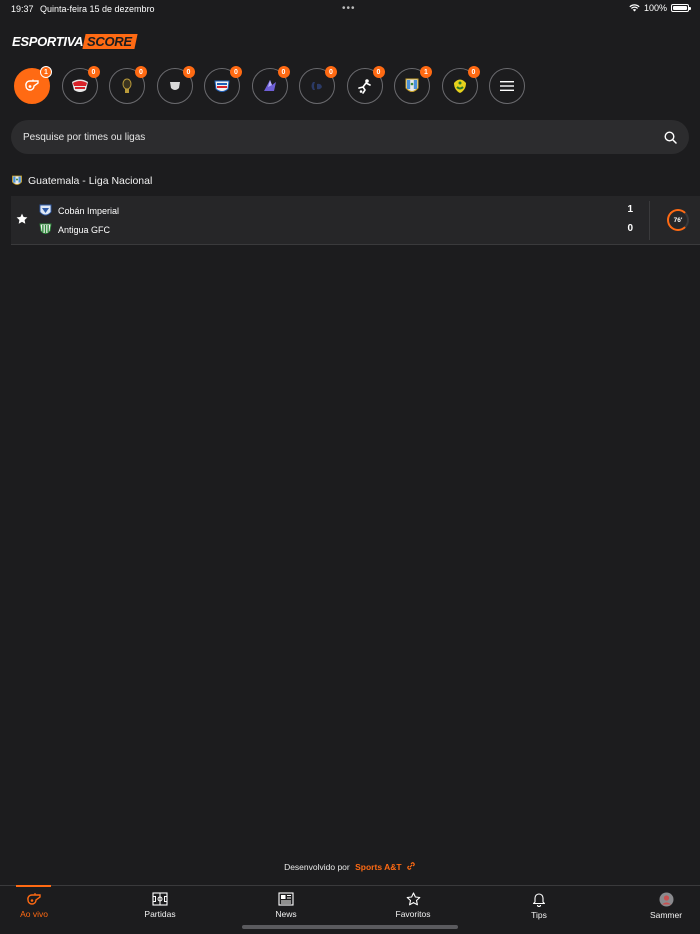  I want to click on league-button-purple: 0, so click(270, 85).